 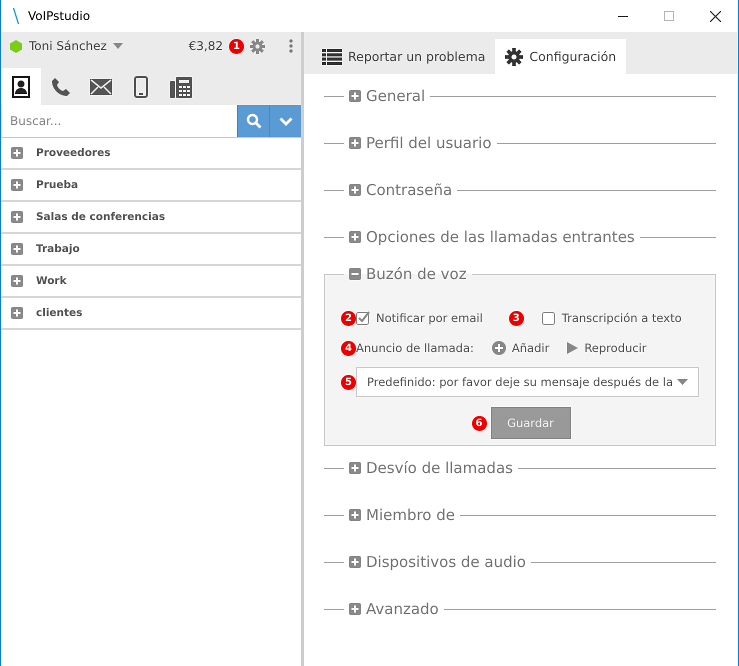 I want to click on tab: Configuración, so click(x=560, y=56).